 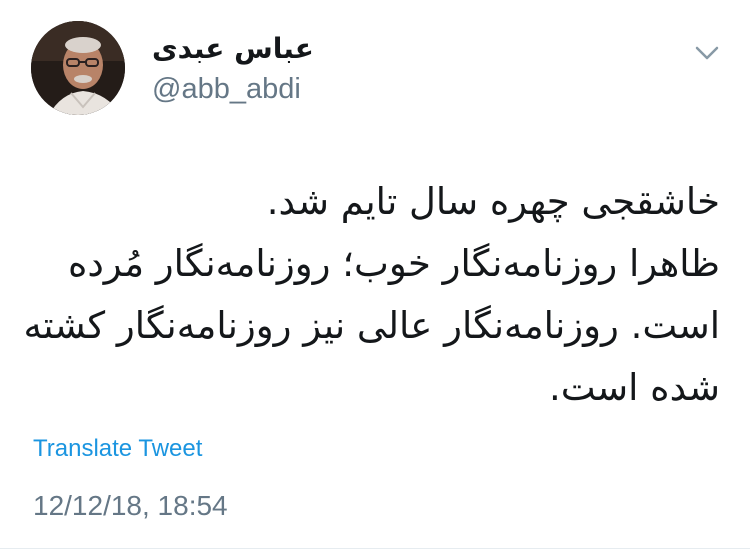 I want to click on translate-tweet-link: Translate Tweet, so click(x=117, y=449).